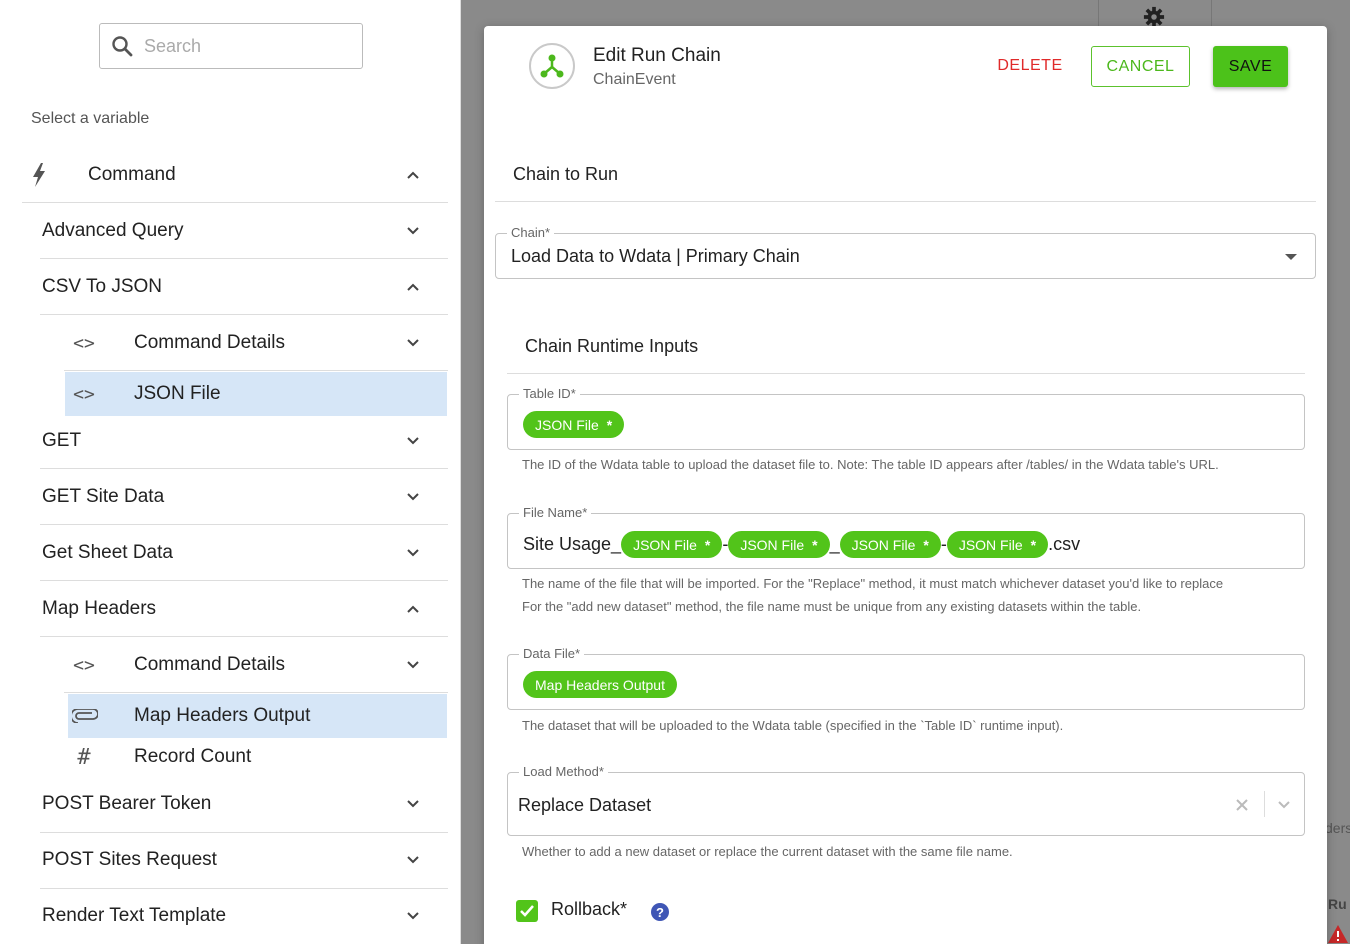 This screenshot has width=1350, height=944. I want to click on save-button: SAVE, so click(1250, 66).